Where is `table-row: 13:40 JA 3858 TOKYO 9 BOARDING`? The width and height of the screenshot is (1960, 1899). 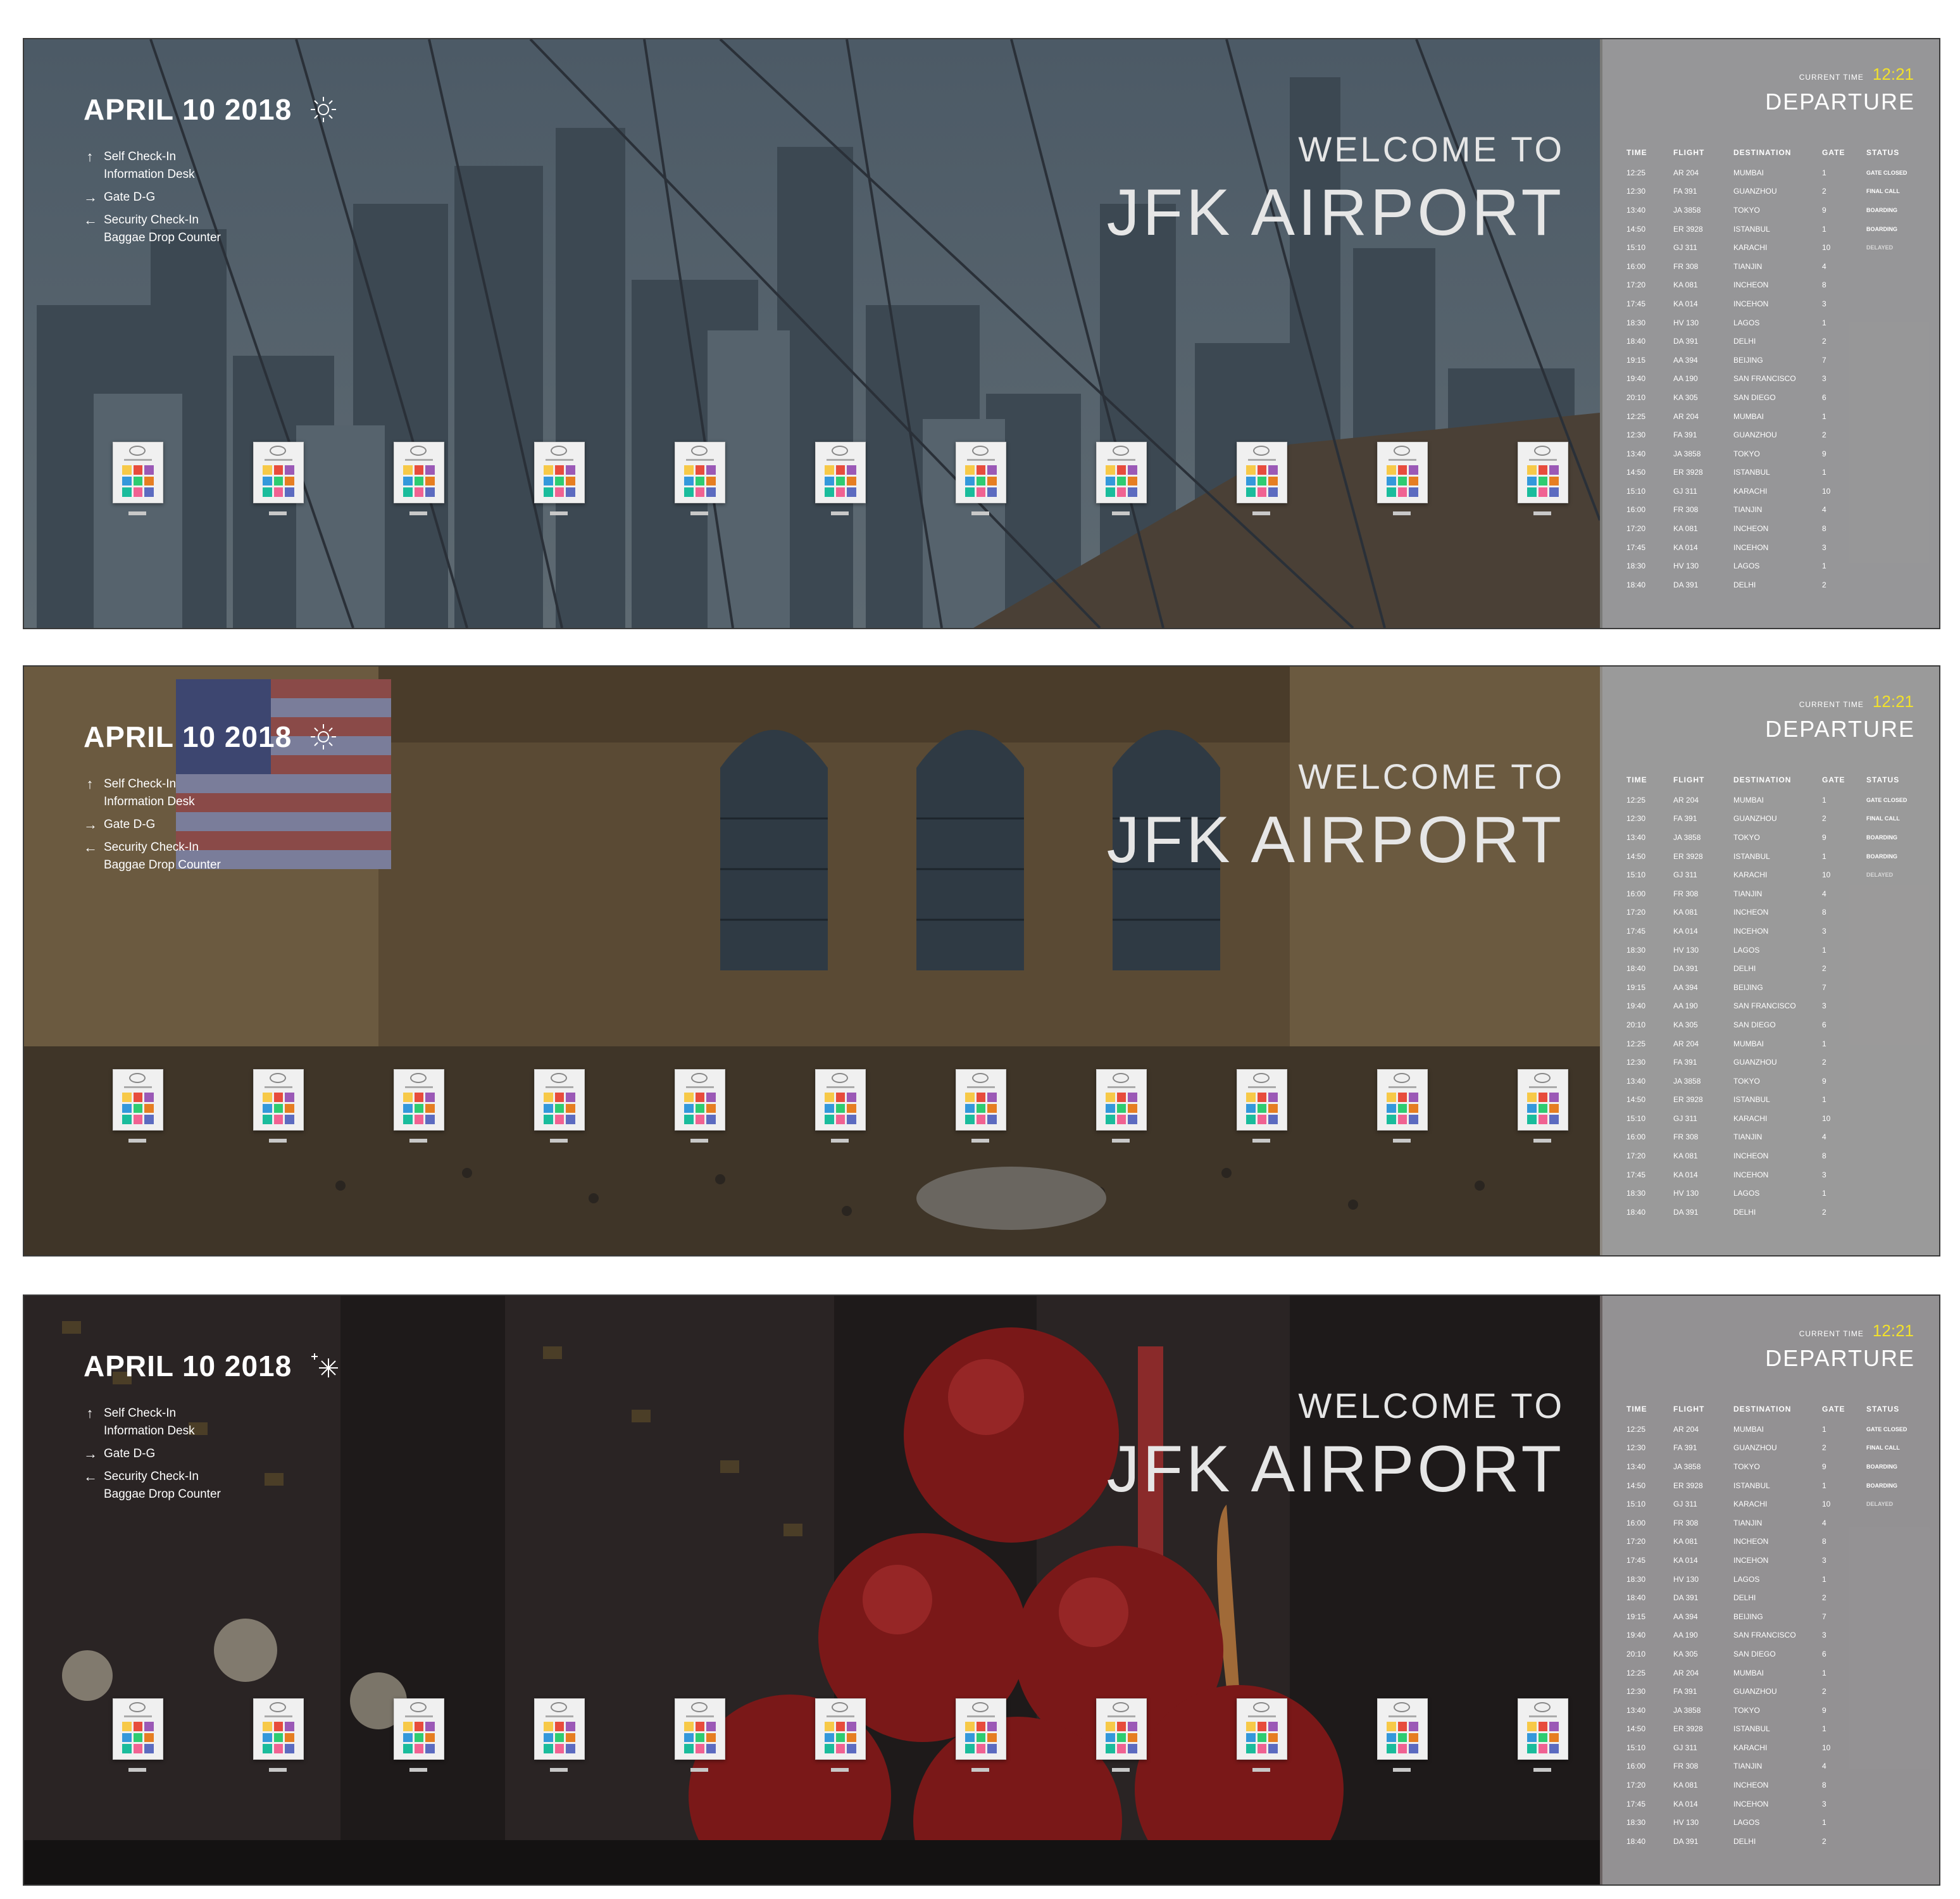 table-row: 13:40 JA 3858 TOKYO 9 BOARDING is located at coordinates (1768, 1466).